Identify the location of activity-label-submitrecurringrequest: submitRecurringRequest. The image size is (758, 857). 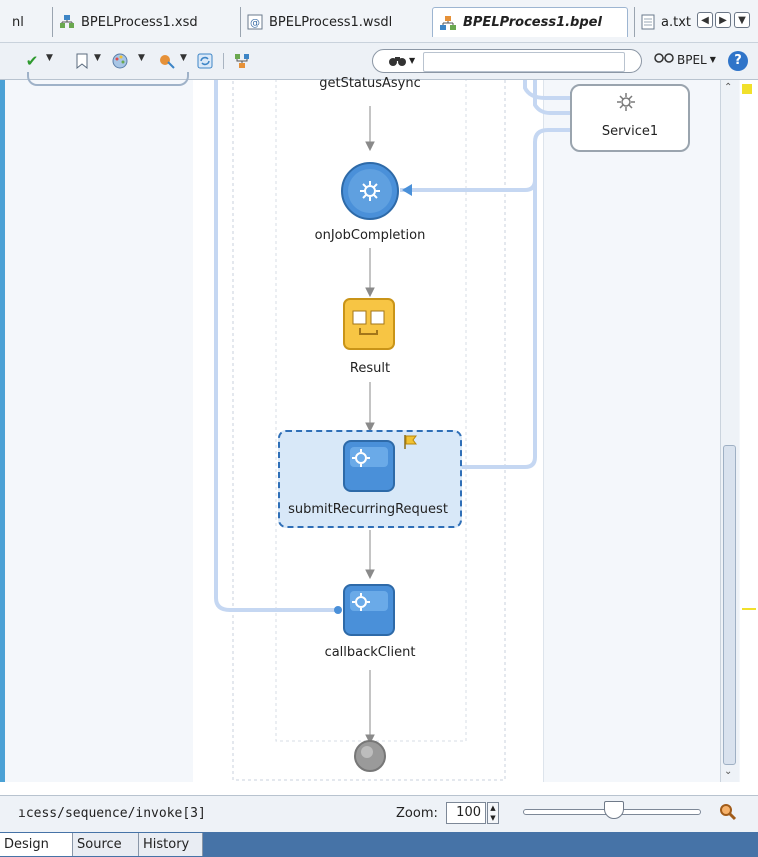
(368, 509).